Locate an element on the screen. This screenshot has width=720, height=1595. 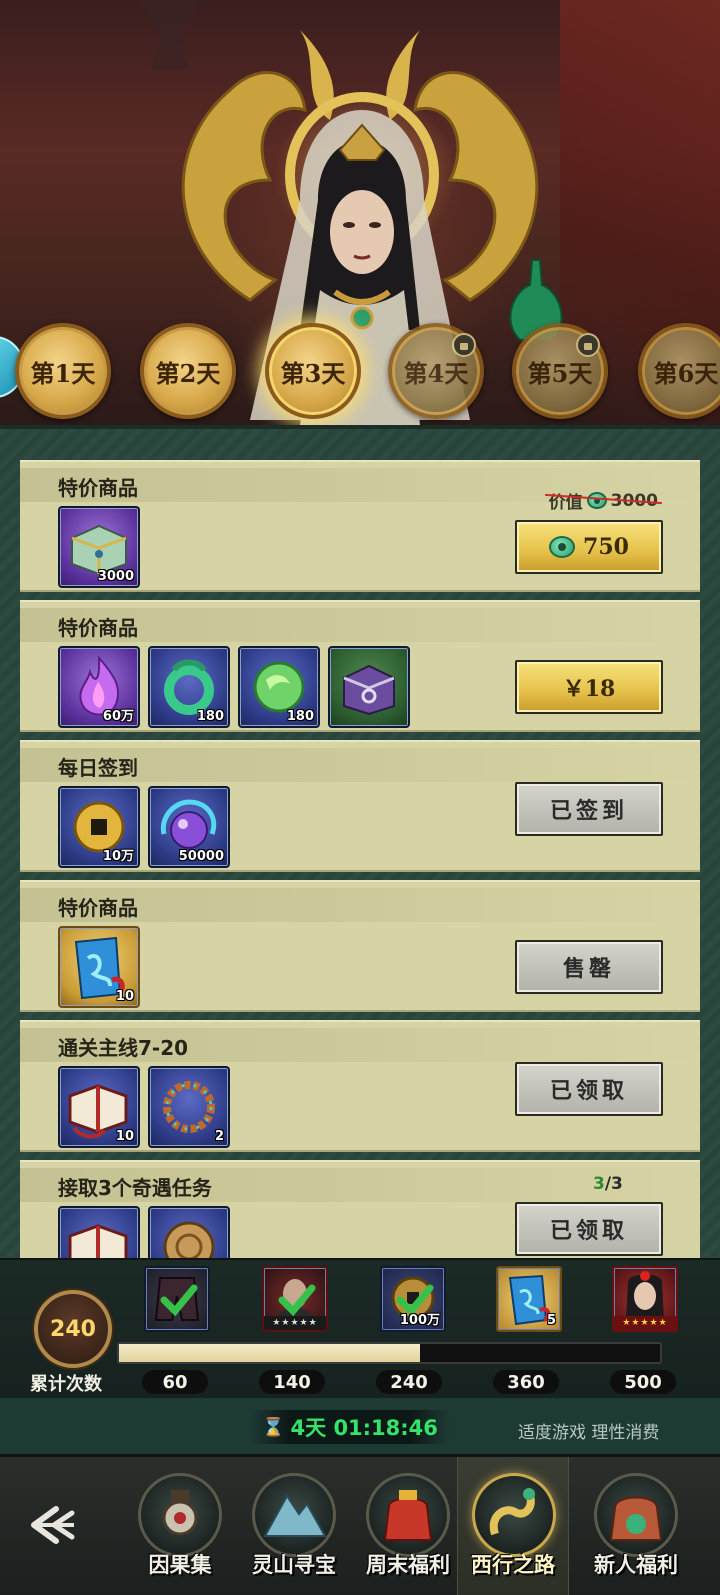
day-tab-3: 第3天 is located at coordinates (313, 371).